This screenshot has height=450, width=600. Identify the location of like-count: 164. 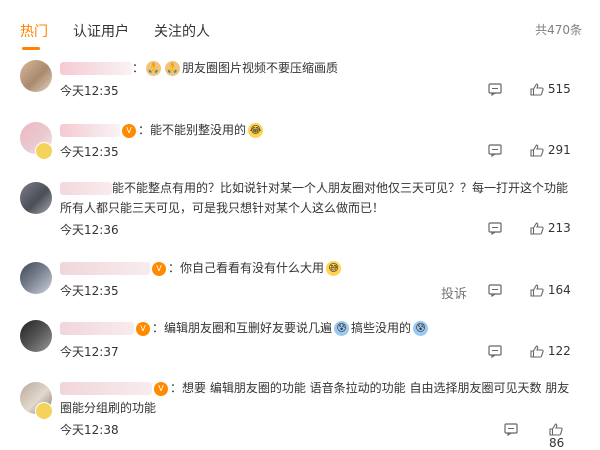
(559, 290).